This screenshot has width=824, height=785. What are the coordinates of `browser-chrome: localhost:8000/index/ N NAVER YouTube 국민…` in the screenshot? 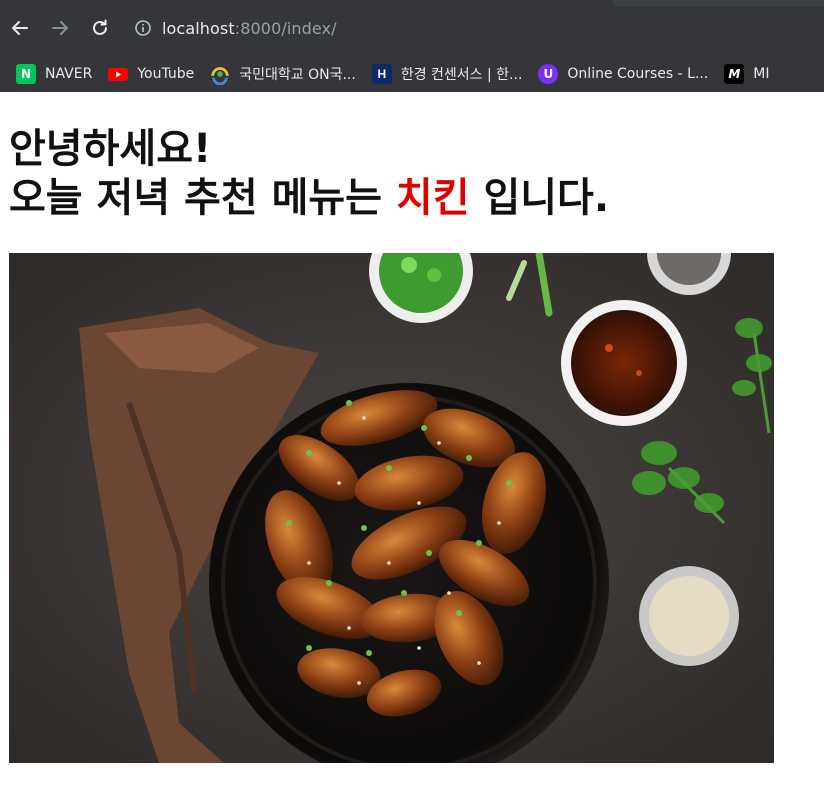 It's located at (412, 46).